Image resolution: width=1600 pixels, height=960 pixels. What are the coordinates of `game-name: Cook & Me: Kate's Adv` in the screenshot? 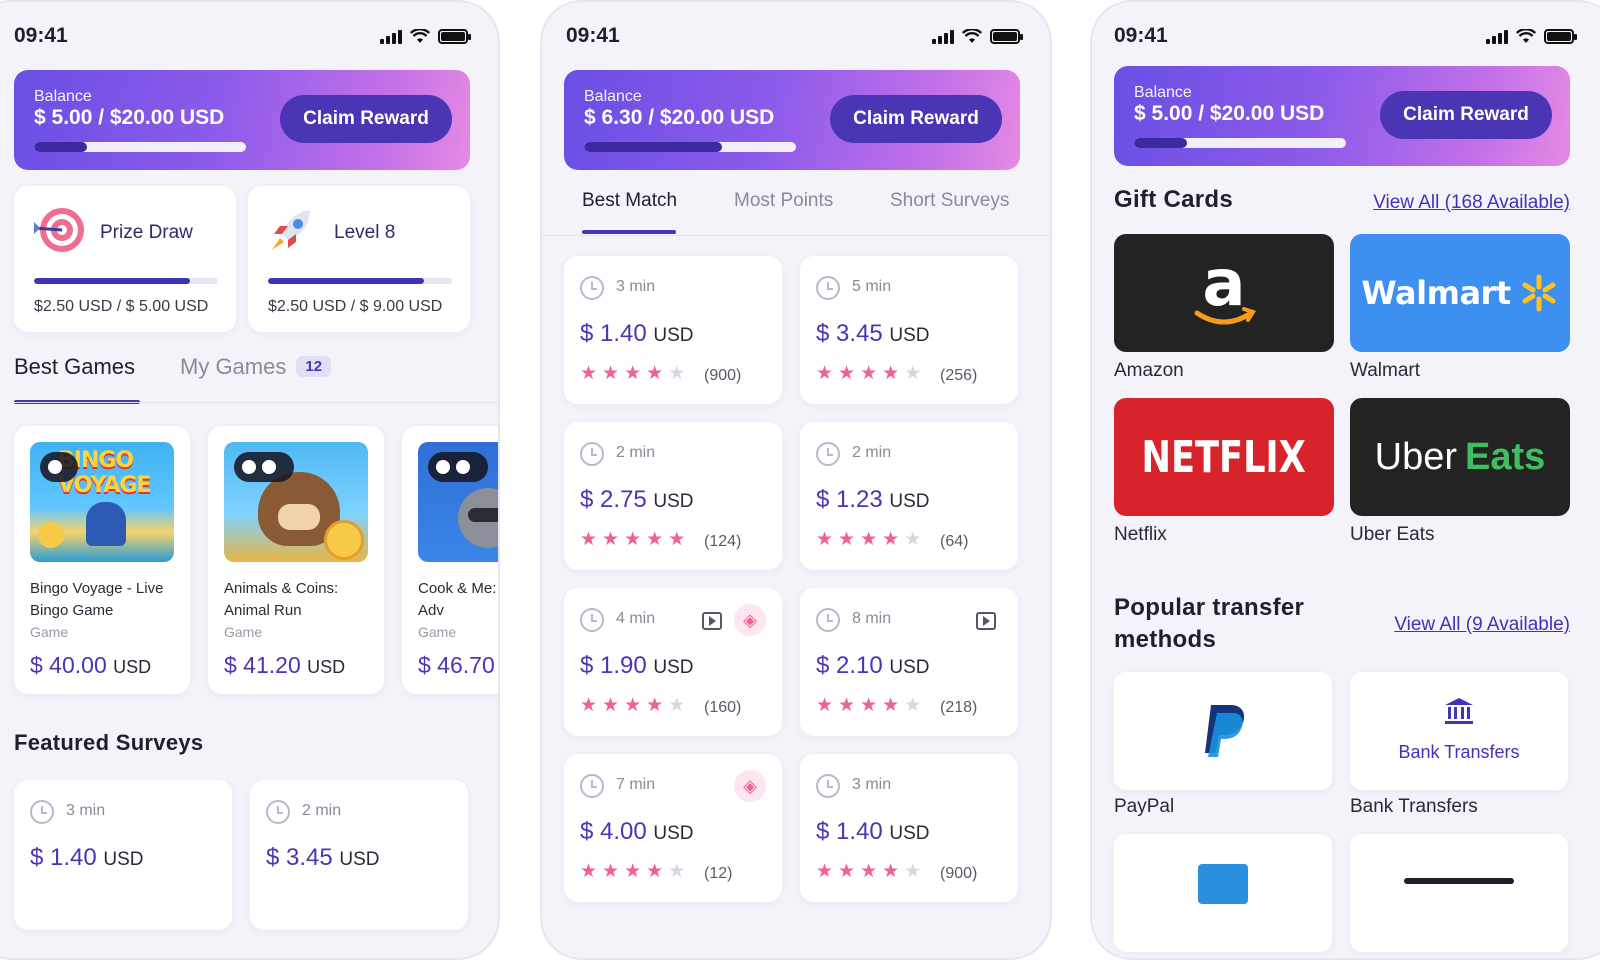 It's located at (458, 599).